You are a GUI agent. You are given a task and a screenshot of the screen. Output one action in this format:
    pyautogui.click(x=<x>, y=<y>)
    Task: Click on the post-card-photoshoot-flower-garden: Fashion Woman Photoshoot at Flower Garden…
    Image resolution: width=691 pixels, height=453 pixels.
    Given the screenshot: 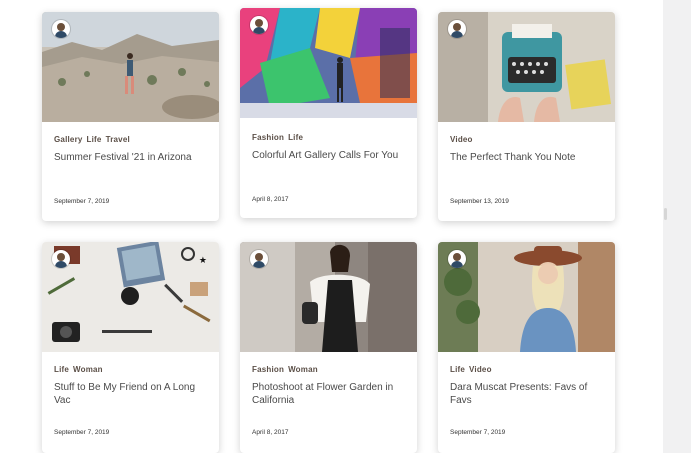 What is the action you would take?
    pyautogui.click(x=328, y=347)
    